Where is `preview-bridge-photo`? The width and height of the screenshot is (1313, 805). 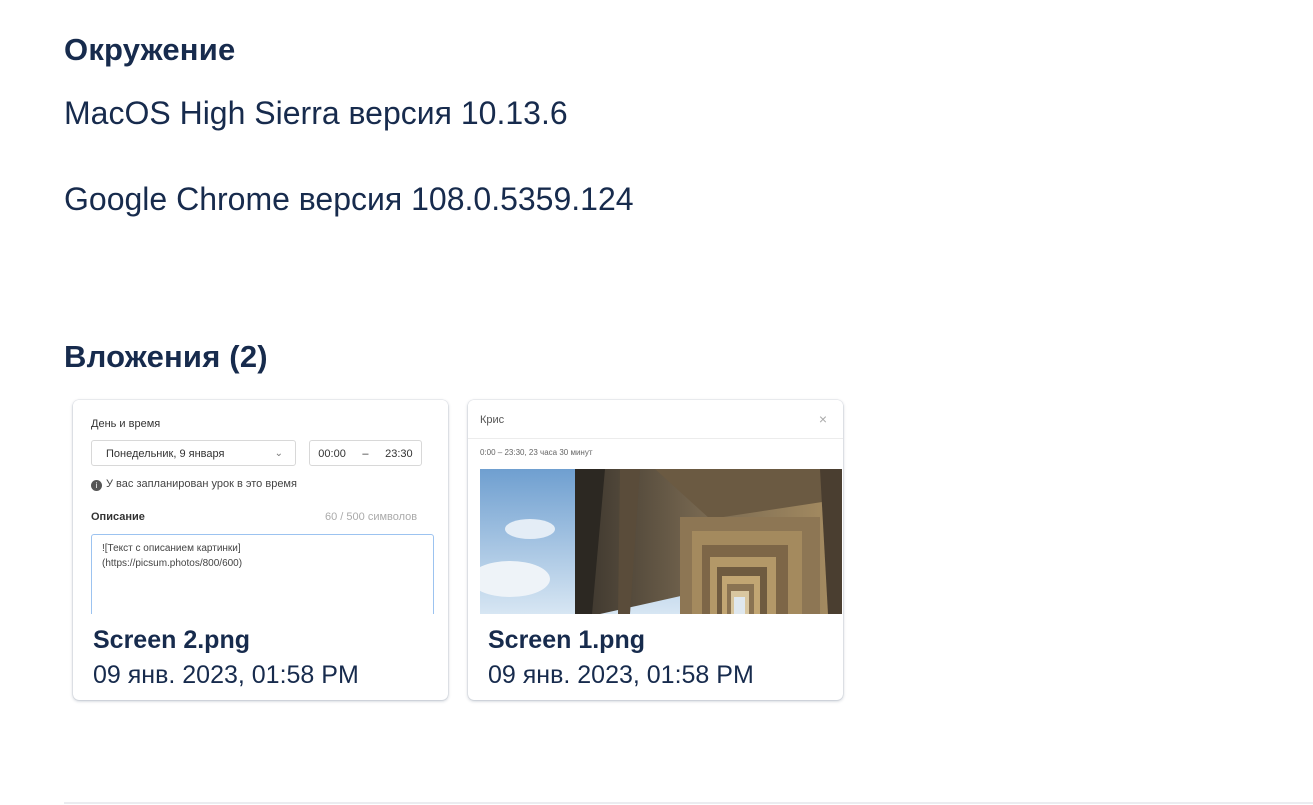 preview-bridge-photo is located at coordinates (661, 541).